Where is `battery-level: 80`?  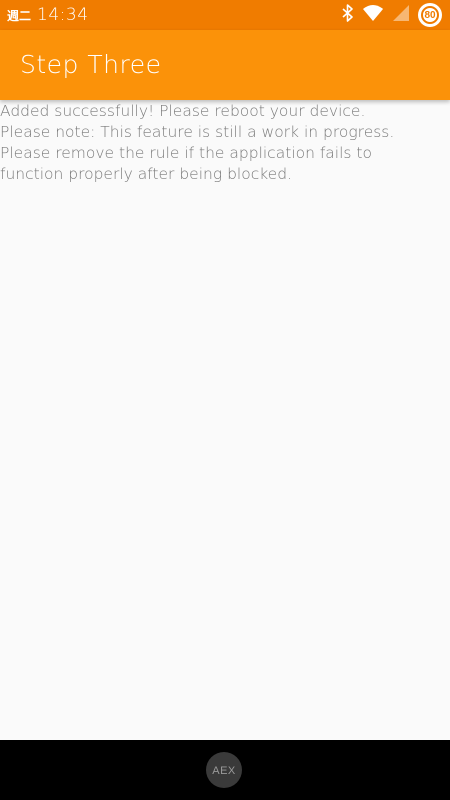 battery-level: 80 is located at coordinates (430, 15).